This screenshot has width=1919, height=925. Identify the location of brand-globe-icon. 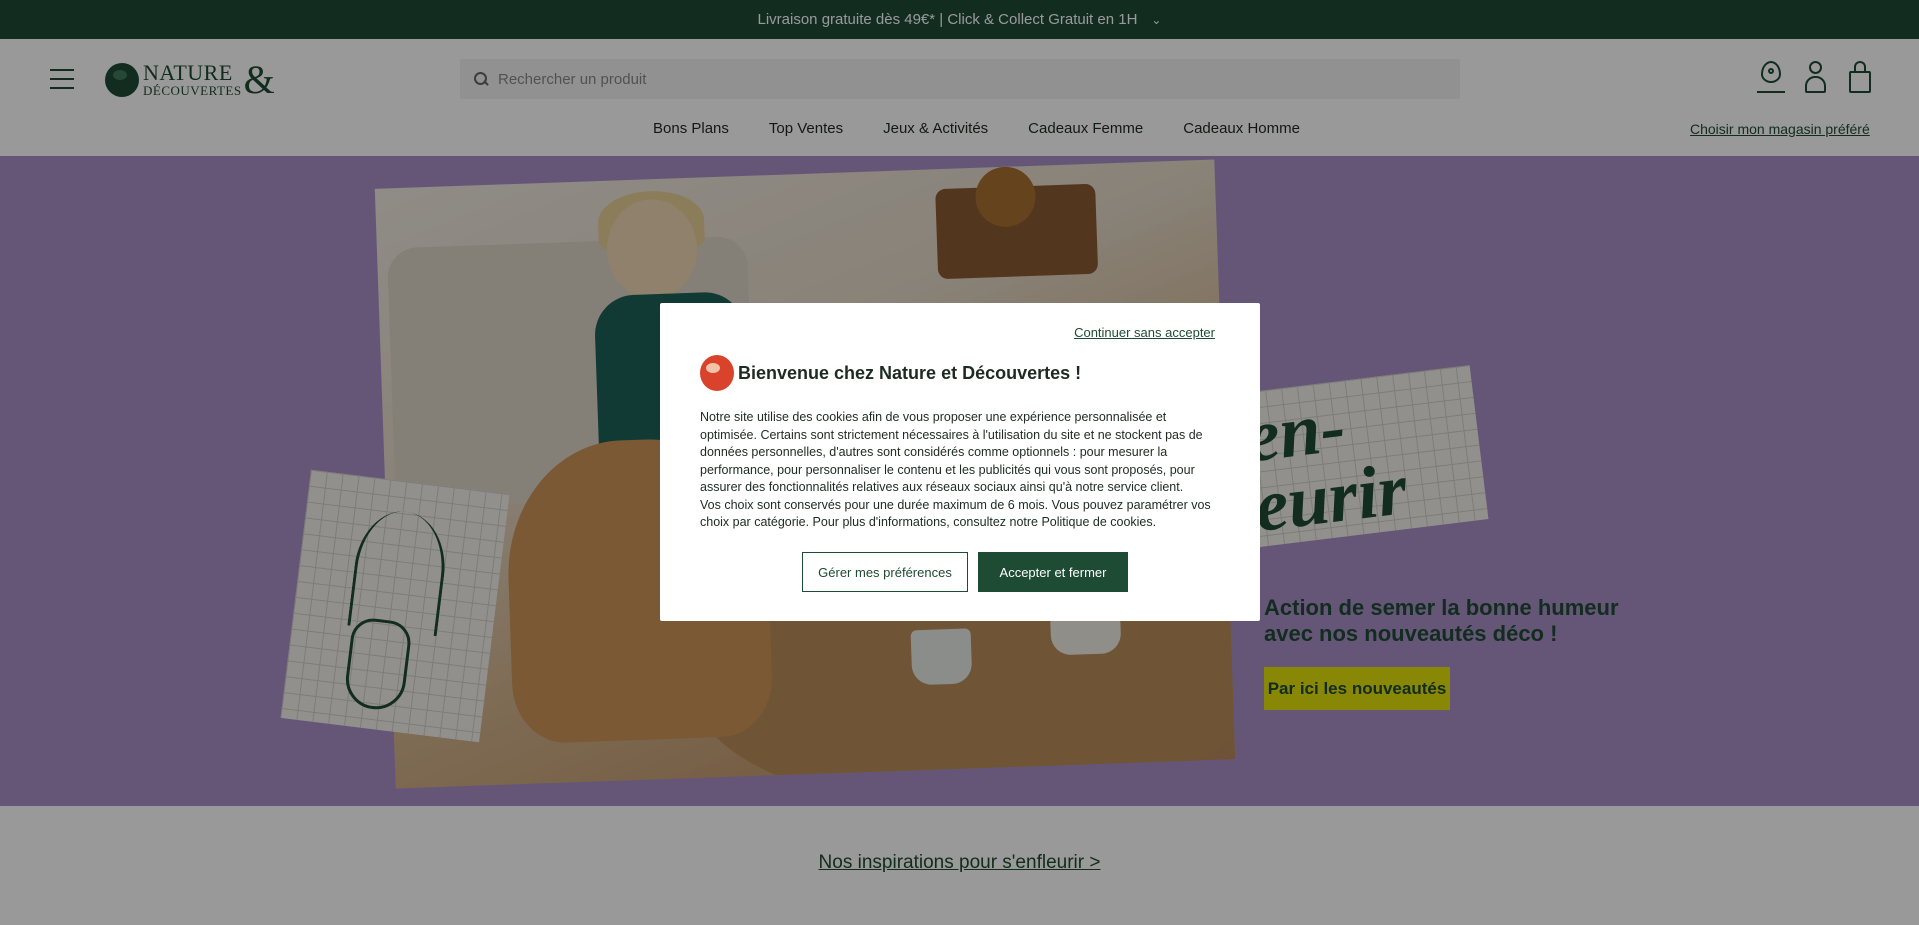
(717, 373).